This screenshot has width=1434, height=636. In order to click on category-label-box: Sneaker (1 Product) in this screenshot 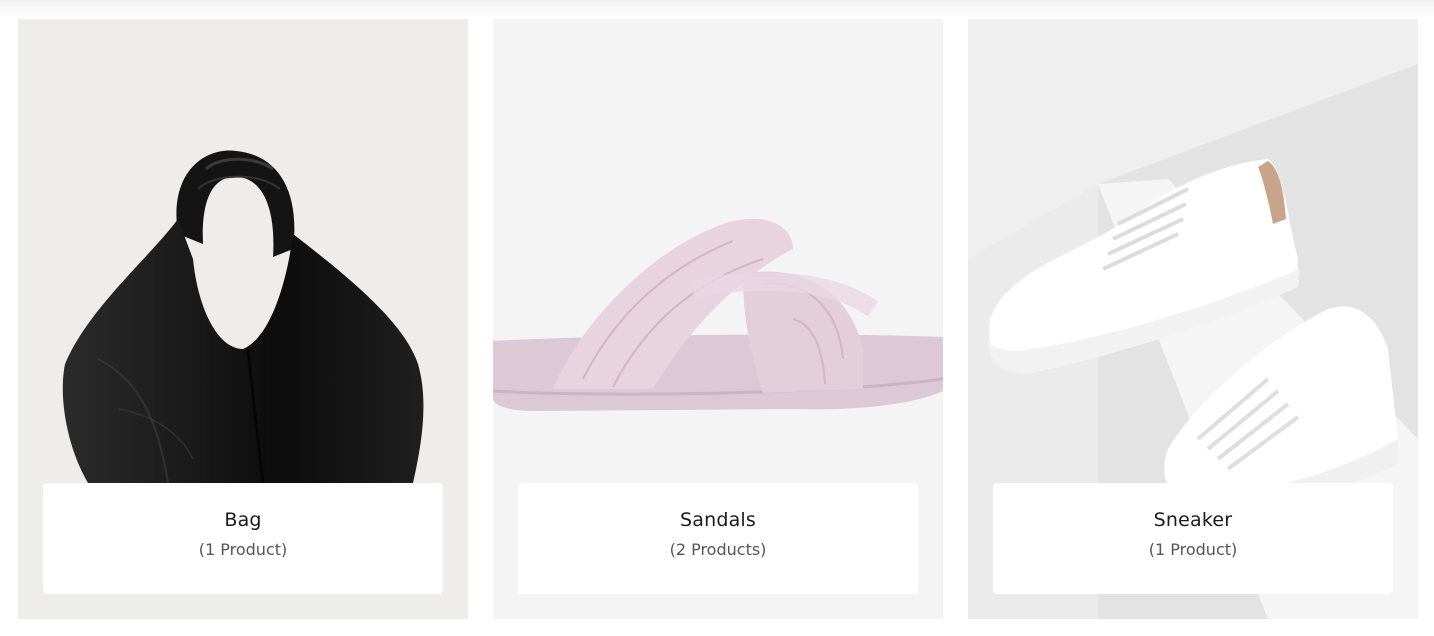, I will do `click(1193, 538)`.